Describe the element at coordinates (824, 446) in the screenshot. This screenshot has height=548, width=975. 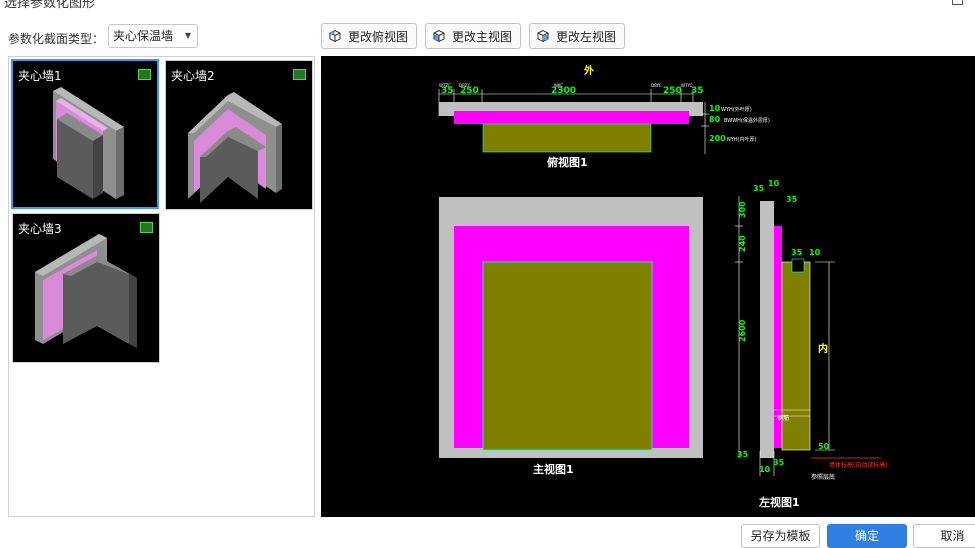
I see `dim-value: 50` at that location.